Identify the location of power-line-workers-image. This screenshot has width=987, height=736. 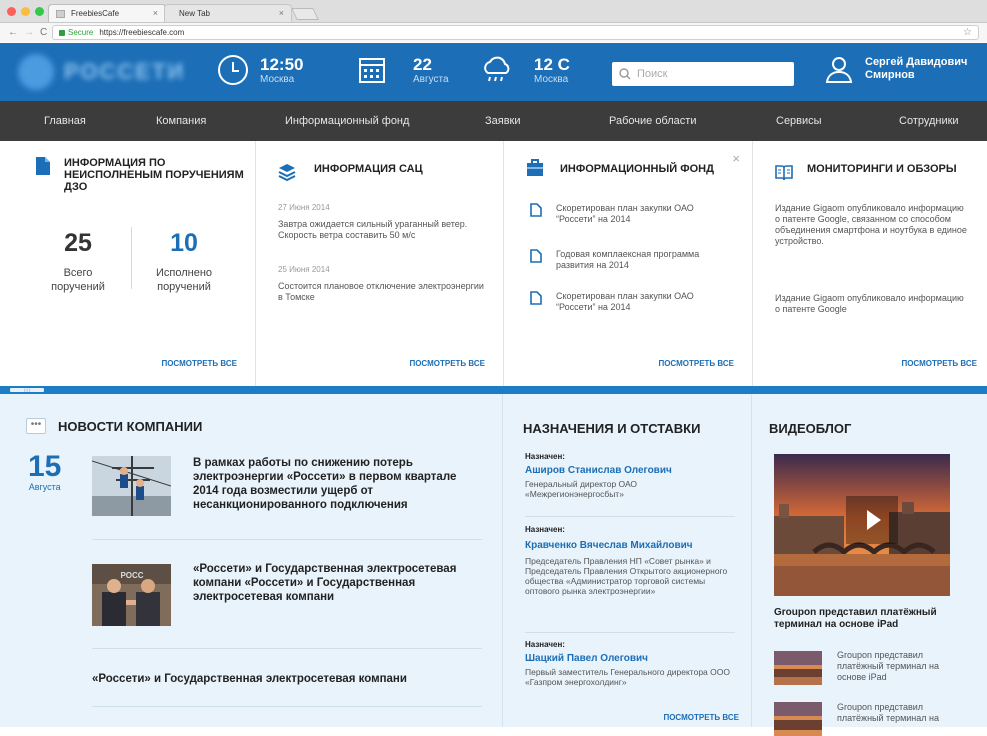
(131, 486).